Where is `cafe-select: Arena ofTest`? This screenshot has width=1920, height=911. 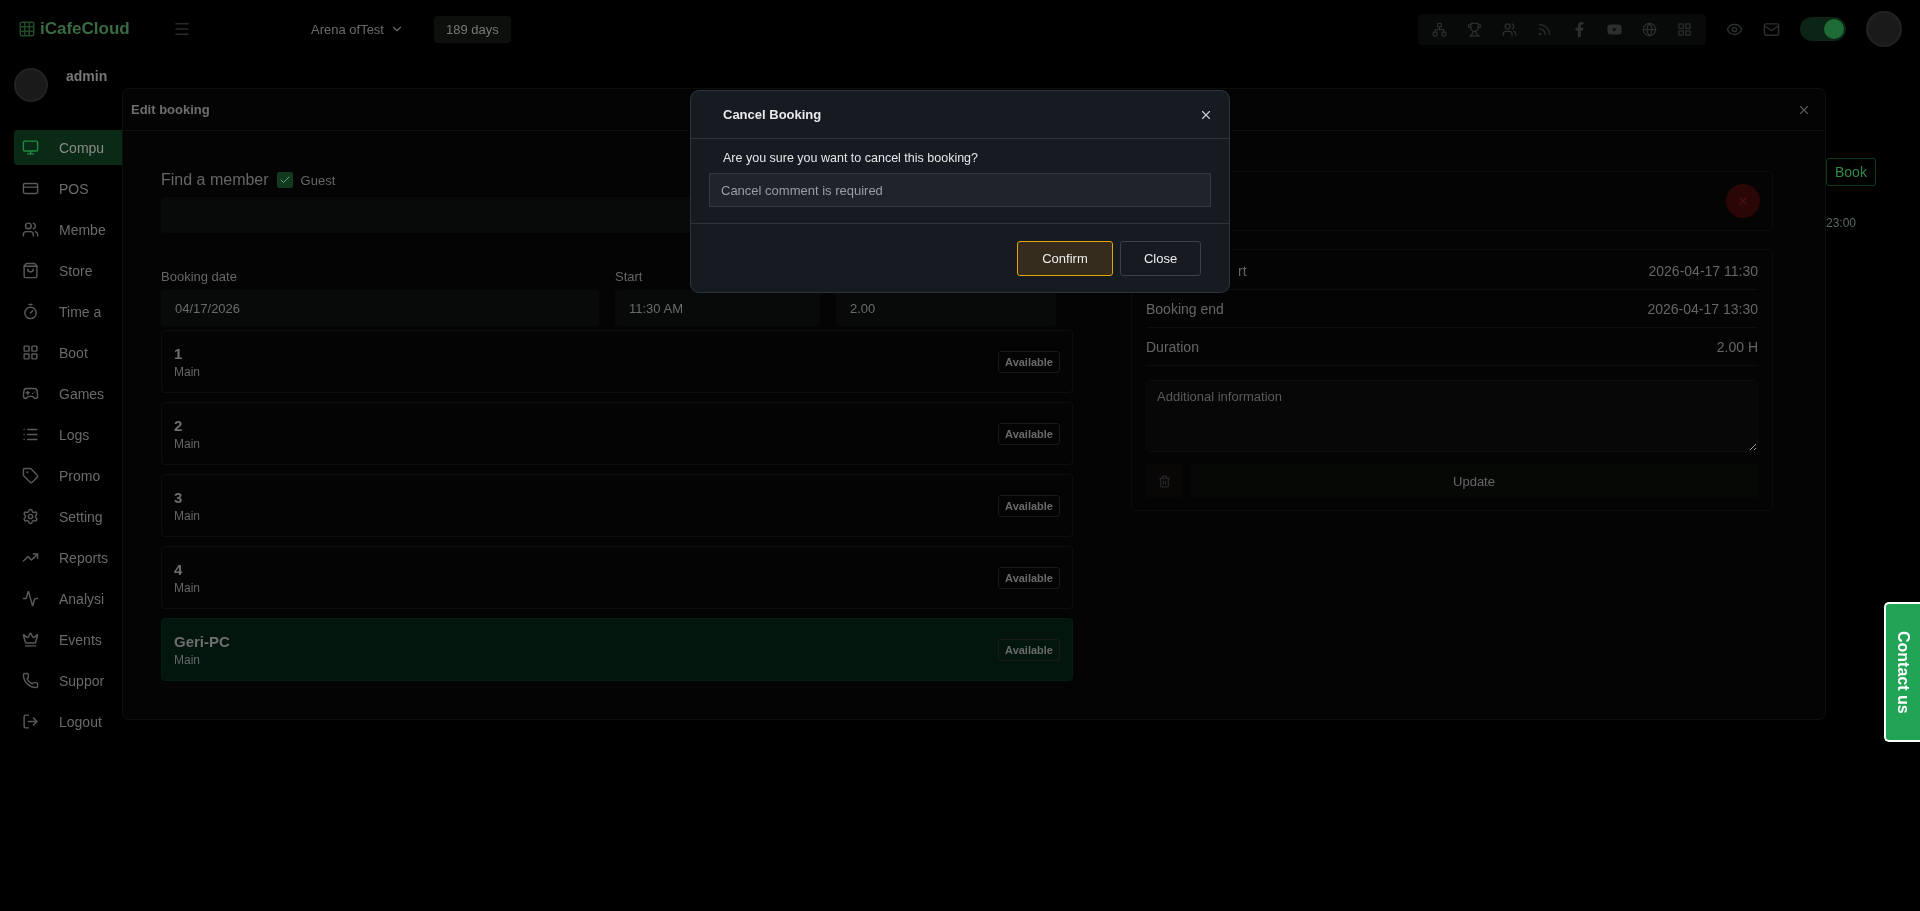
cafe-select: Arena ofTest is located at coordinates (357, 29).